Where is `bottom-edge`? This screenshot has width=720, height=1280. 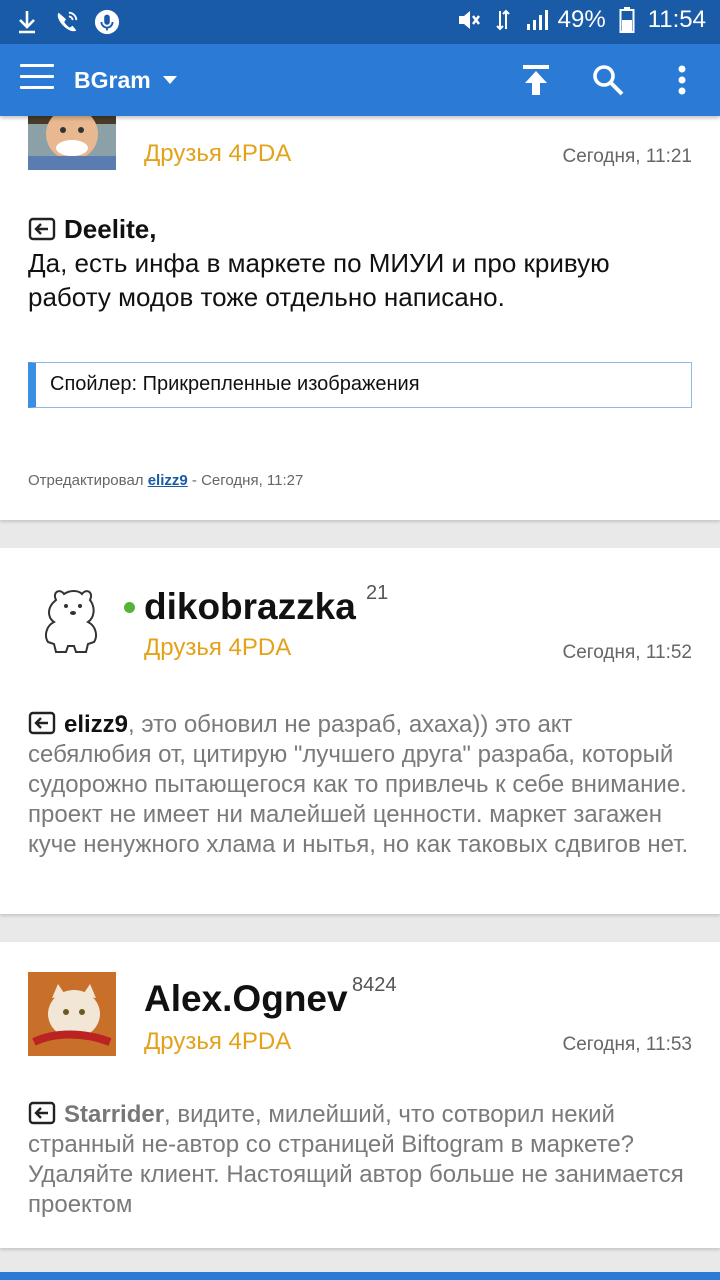
bottom-edge is located at coordinates (360, 1276).